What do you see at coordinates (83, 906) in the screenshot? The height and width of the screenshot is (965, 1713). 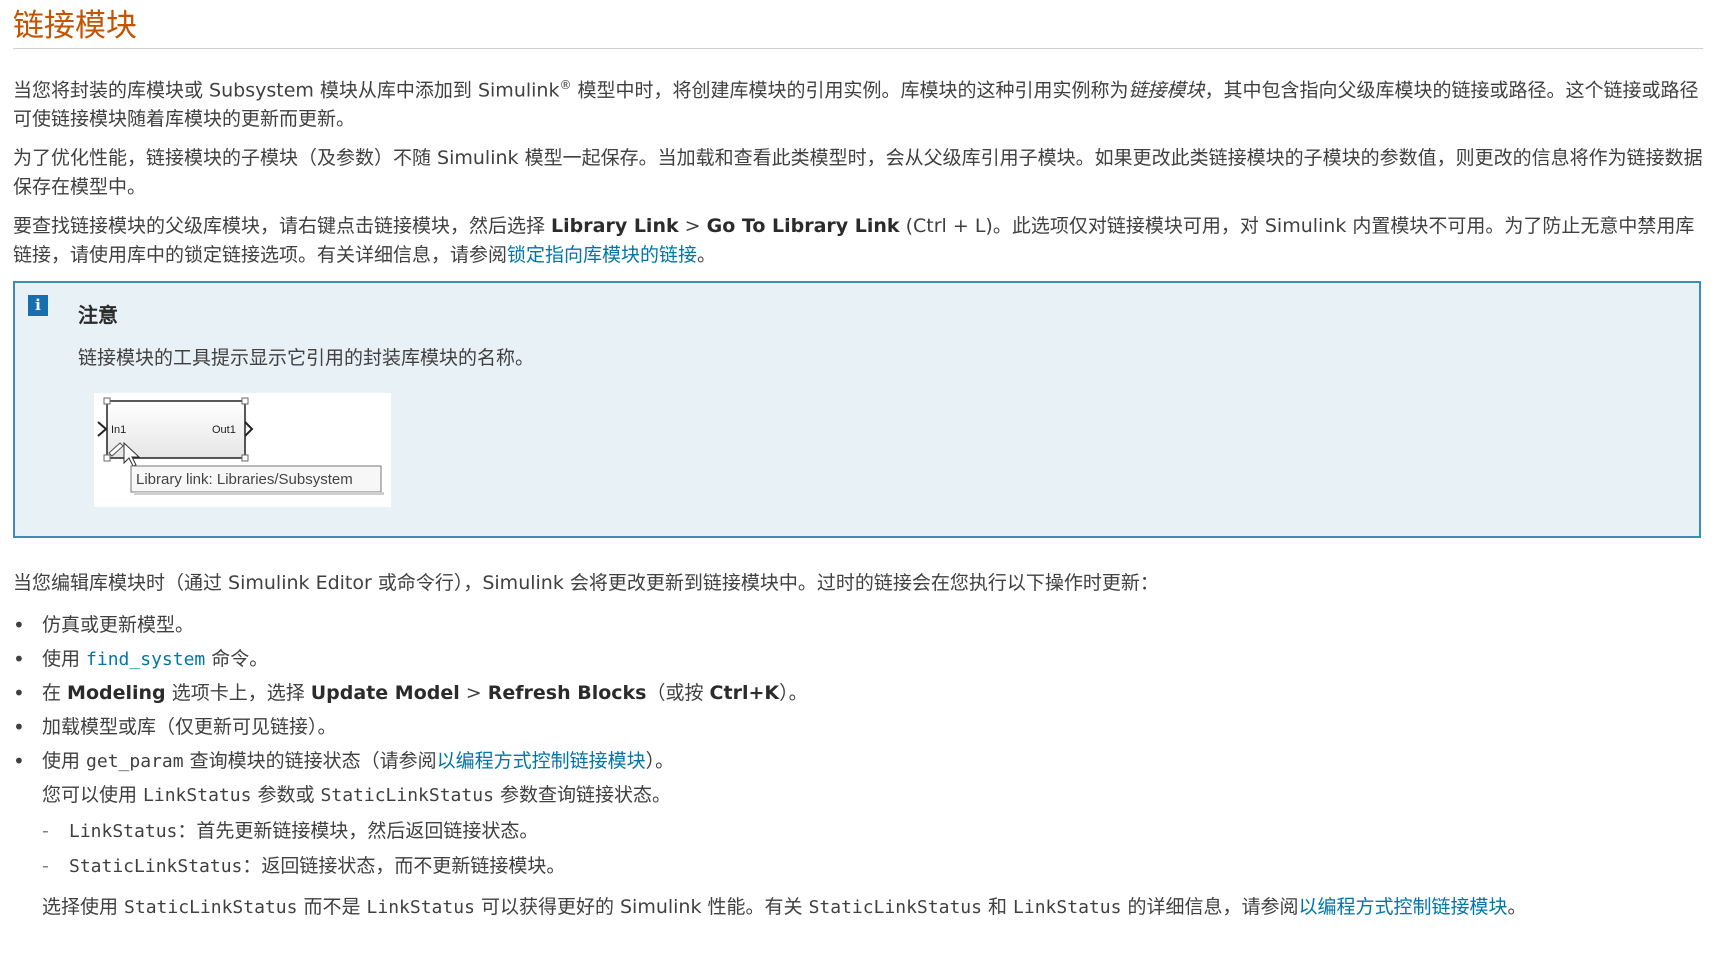 I see `text: 选择使用` at bounding box center [83, 906].